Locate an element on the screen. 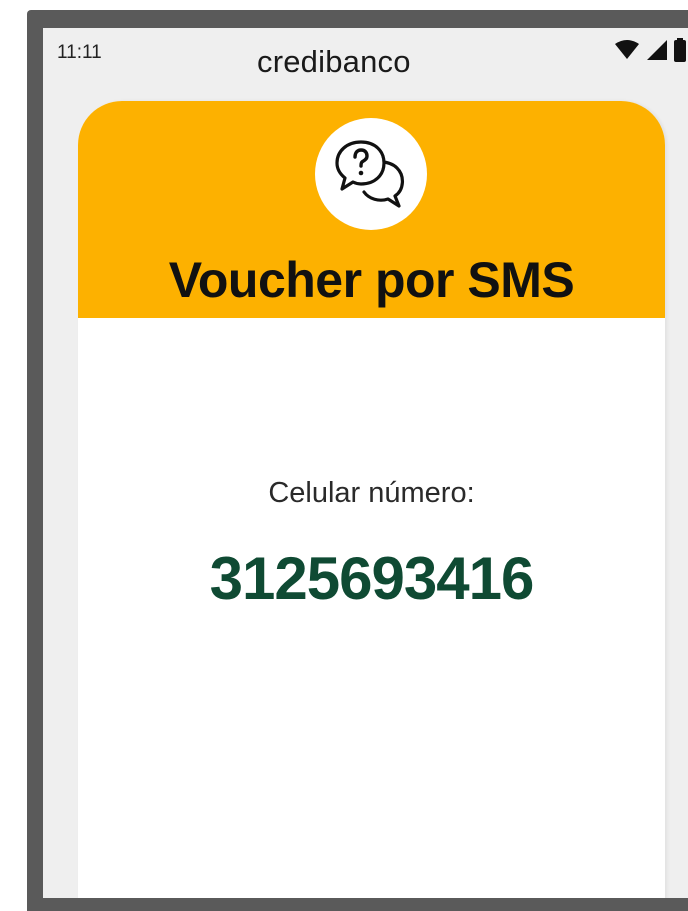  signal-icon is located at coordinates (657, 52).